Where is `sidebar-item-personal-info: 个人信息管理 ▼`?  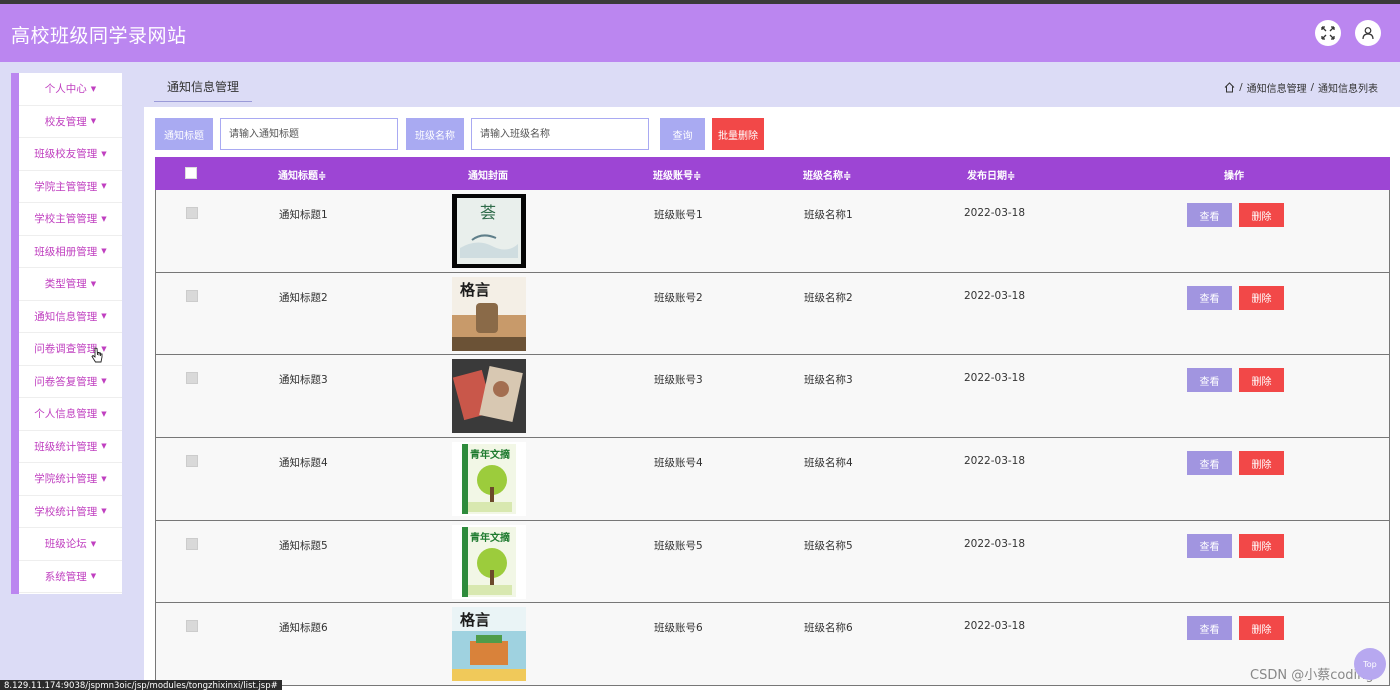 sidebar-item-personal-info: 个人信息管理 ▼ is located at coordinates (70, 414).